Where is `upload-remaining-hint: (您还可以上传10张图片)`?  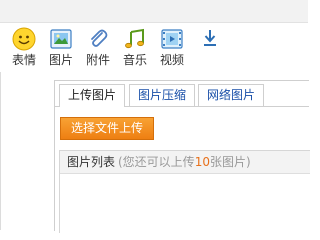
upload-remaining-hint: (您还可以上传10张图片) is located at coordinates (184, 162).